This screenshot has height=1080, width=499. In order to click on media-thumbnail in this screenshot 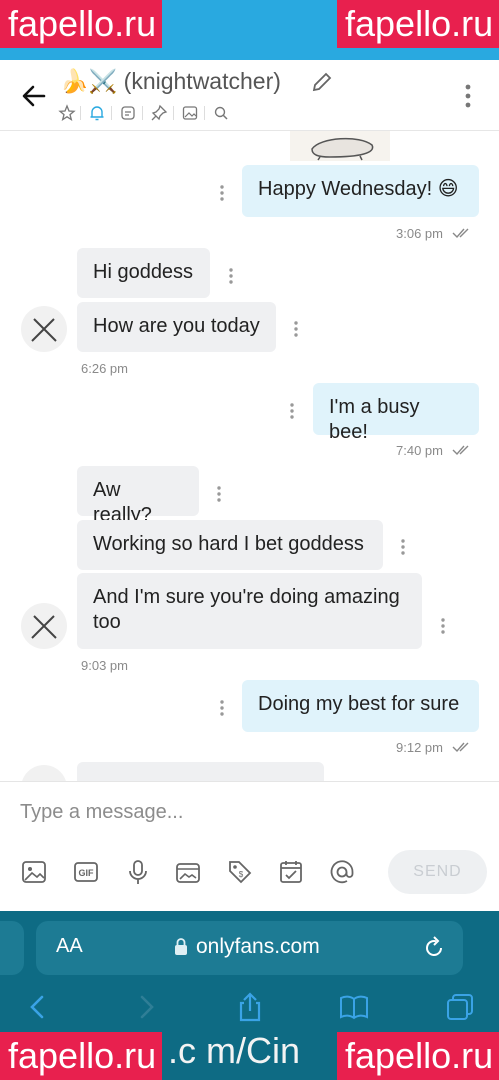, I will do `click(340, 146)`.